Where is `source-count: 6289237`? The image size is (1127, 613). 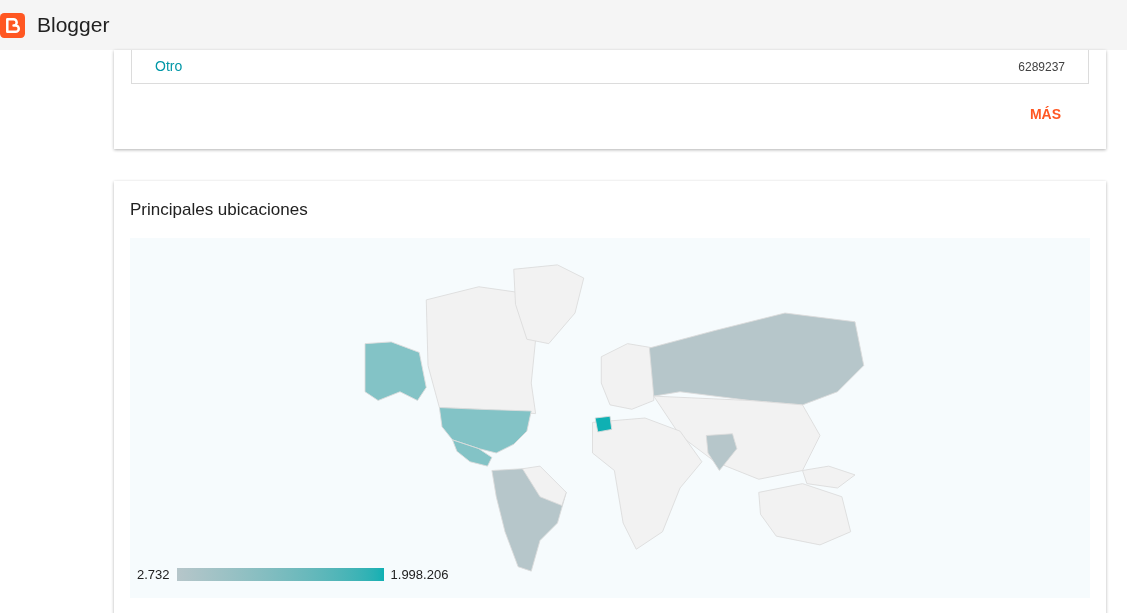
source-count: 6289237 is located at coordinates (1041, 67).